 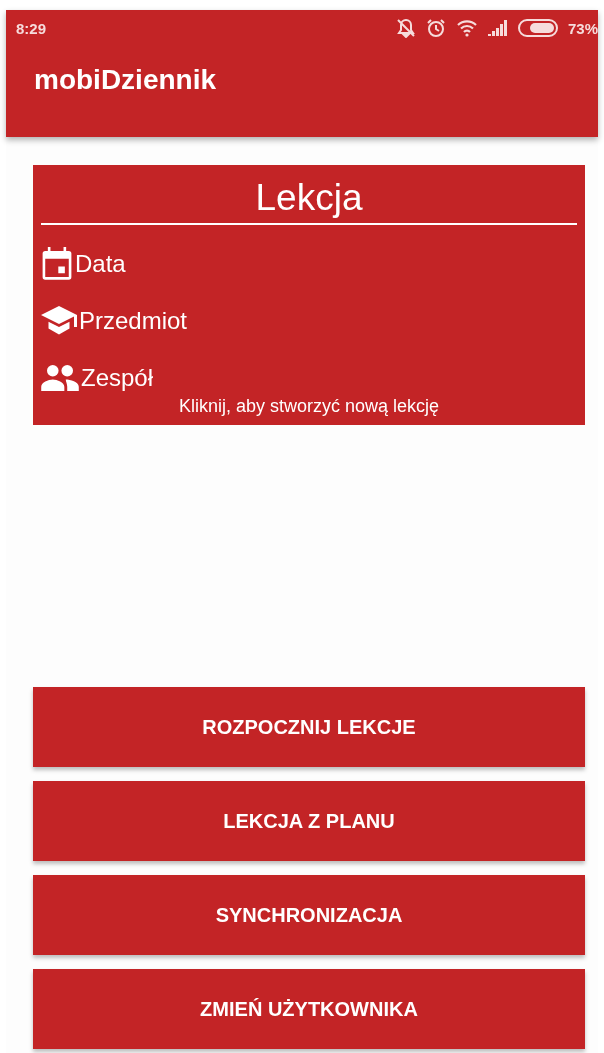 What do you see at coordinates (309, 915) in the screenshot?
I see `menu-button: SYNCHRONIZACJA` at bounding box center [309, 915].